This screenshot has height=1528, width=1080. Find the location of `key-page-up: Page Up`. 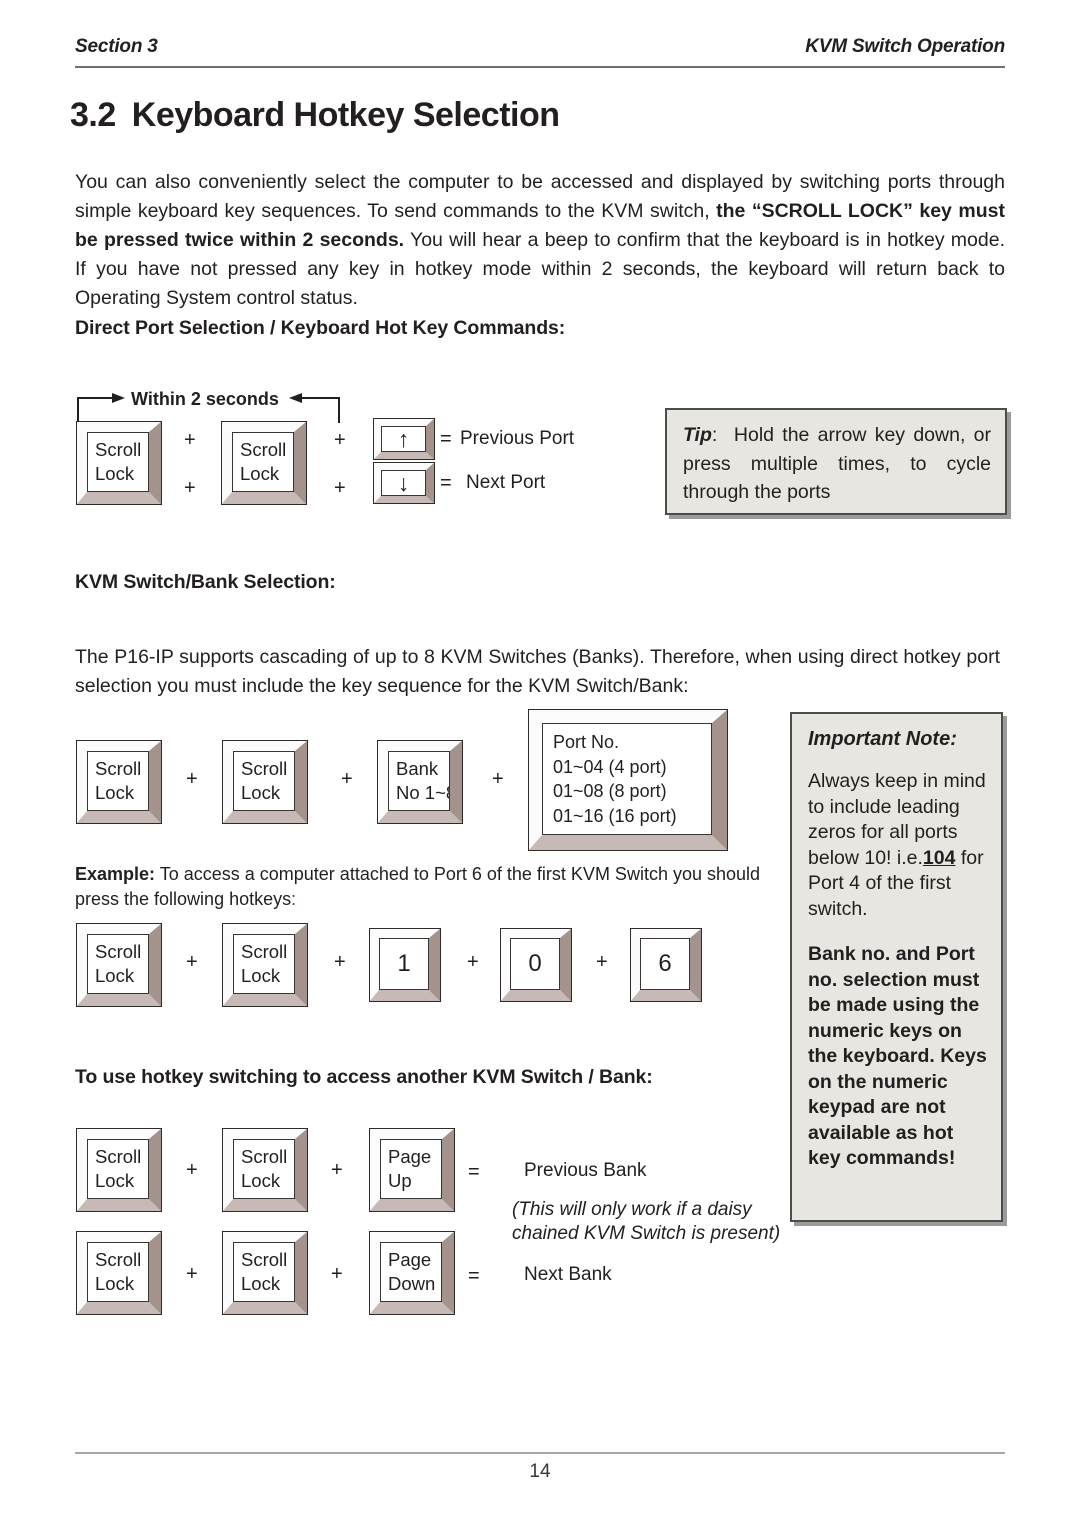

key-page-up: Page Up is located at coordinates (412, 1170).